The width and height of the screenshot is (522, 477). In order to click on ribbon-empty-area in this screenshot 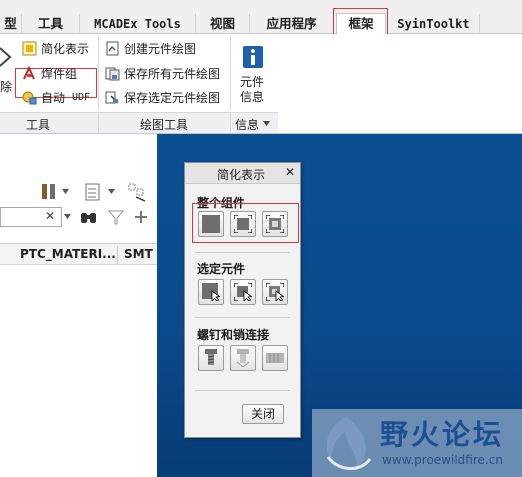, I will do `click(400, 123)`.